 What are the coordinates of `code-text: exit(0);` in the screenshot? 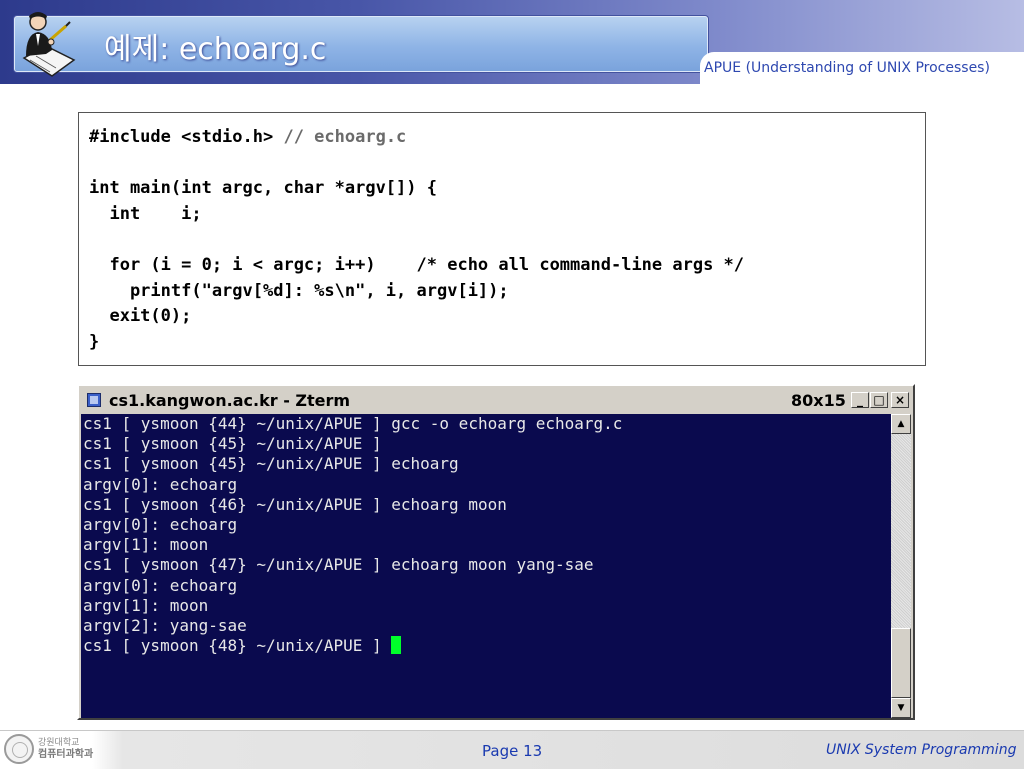 It's located at (140, 316).